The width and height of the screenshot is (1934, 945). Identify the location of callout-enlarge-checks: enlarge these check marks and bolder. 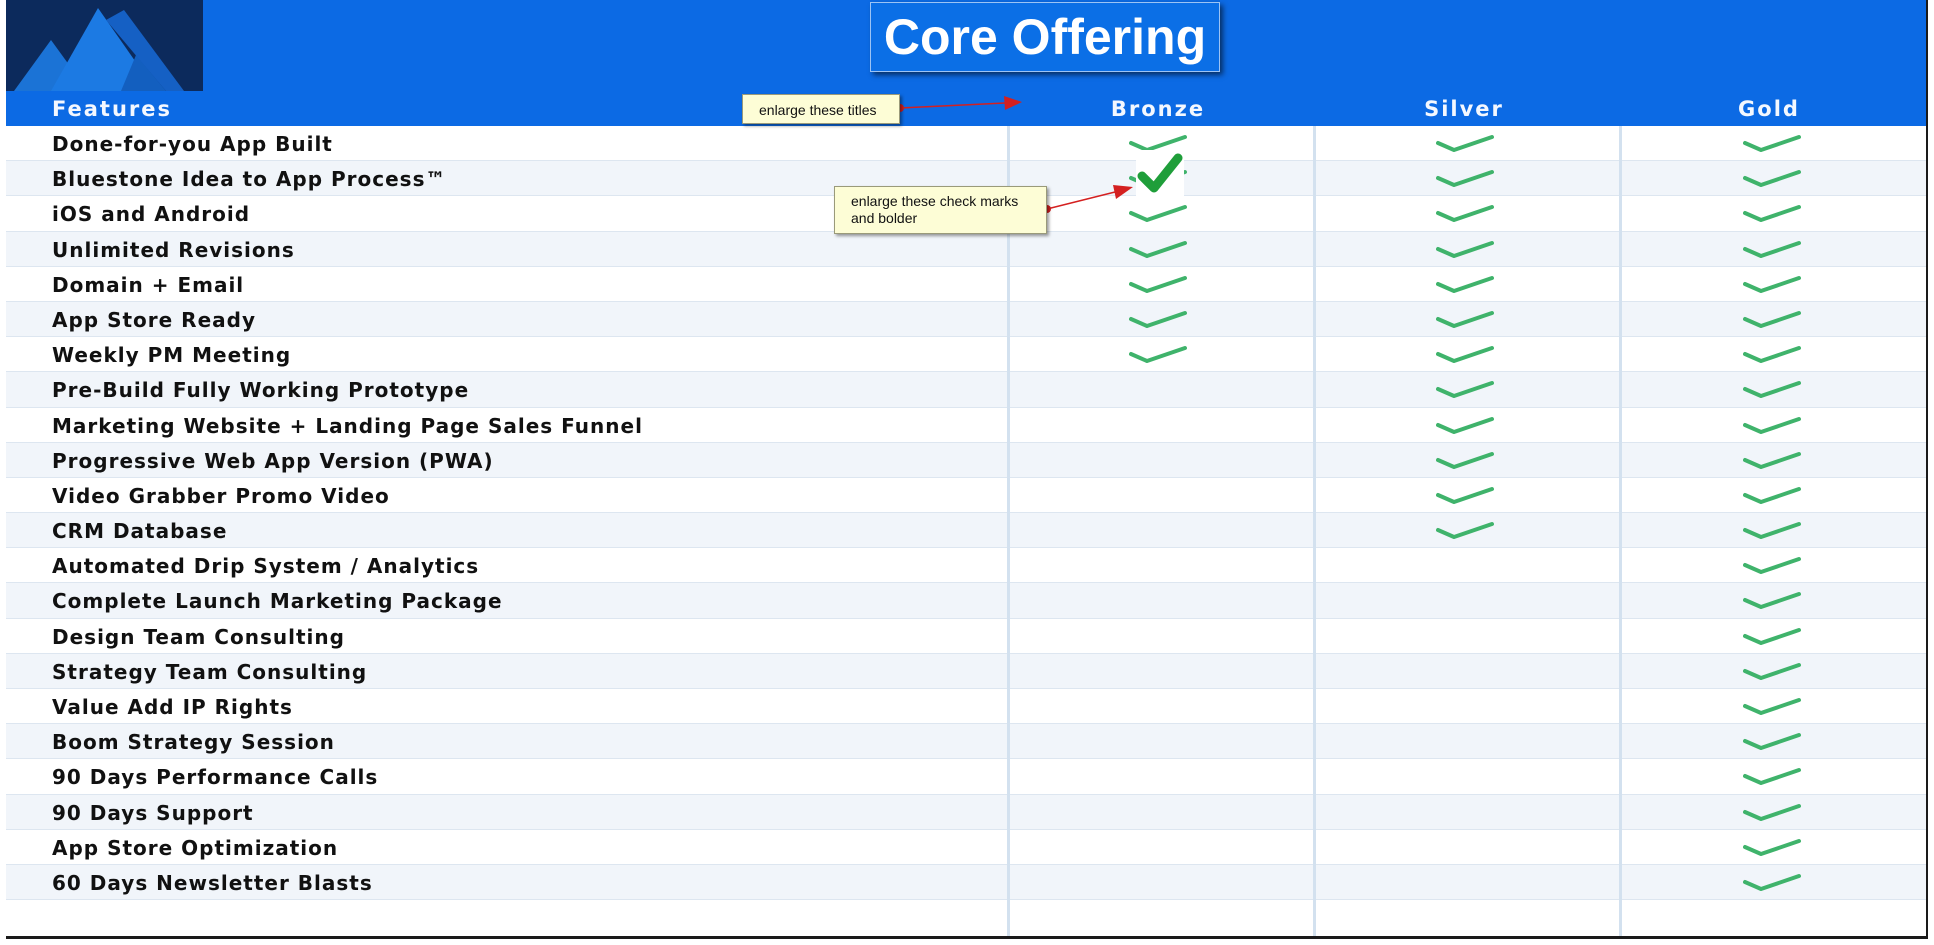
(940, 210).